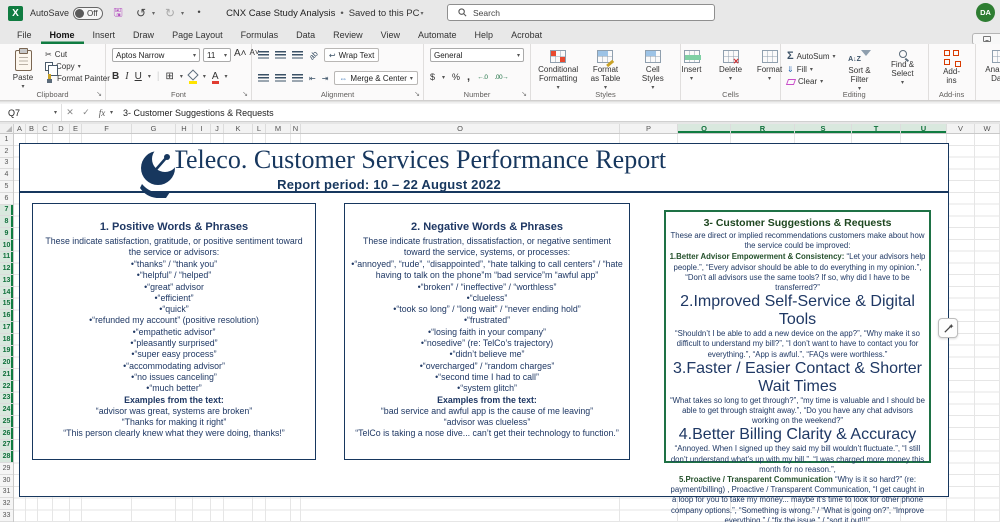 The image size is (1000, 522). I want to click on row-header-15: 15, so click(6, 304).